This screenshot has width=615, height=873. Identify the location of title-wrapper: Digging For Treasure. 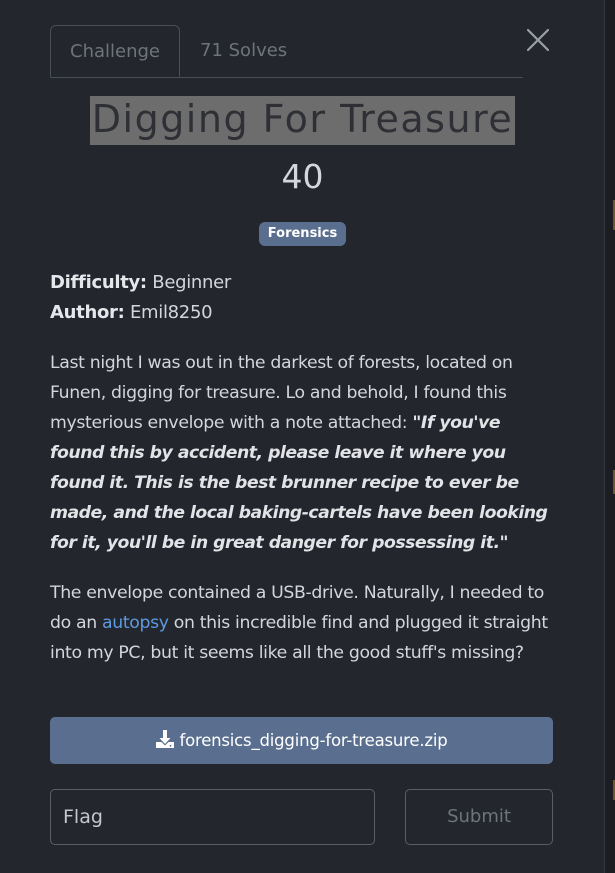
(302, 120).